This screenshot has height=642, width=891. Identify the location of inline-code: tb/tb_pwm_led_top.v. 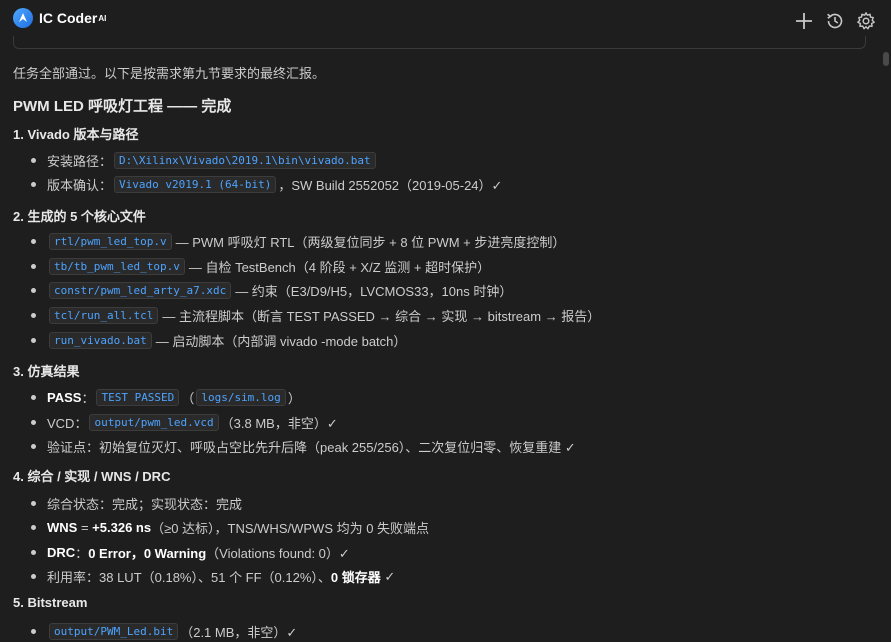
(117, 266).